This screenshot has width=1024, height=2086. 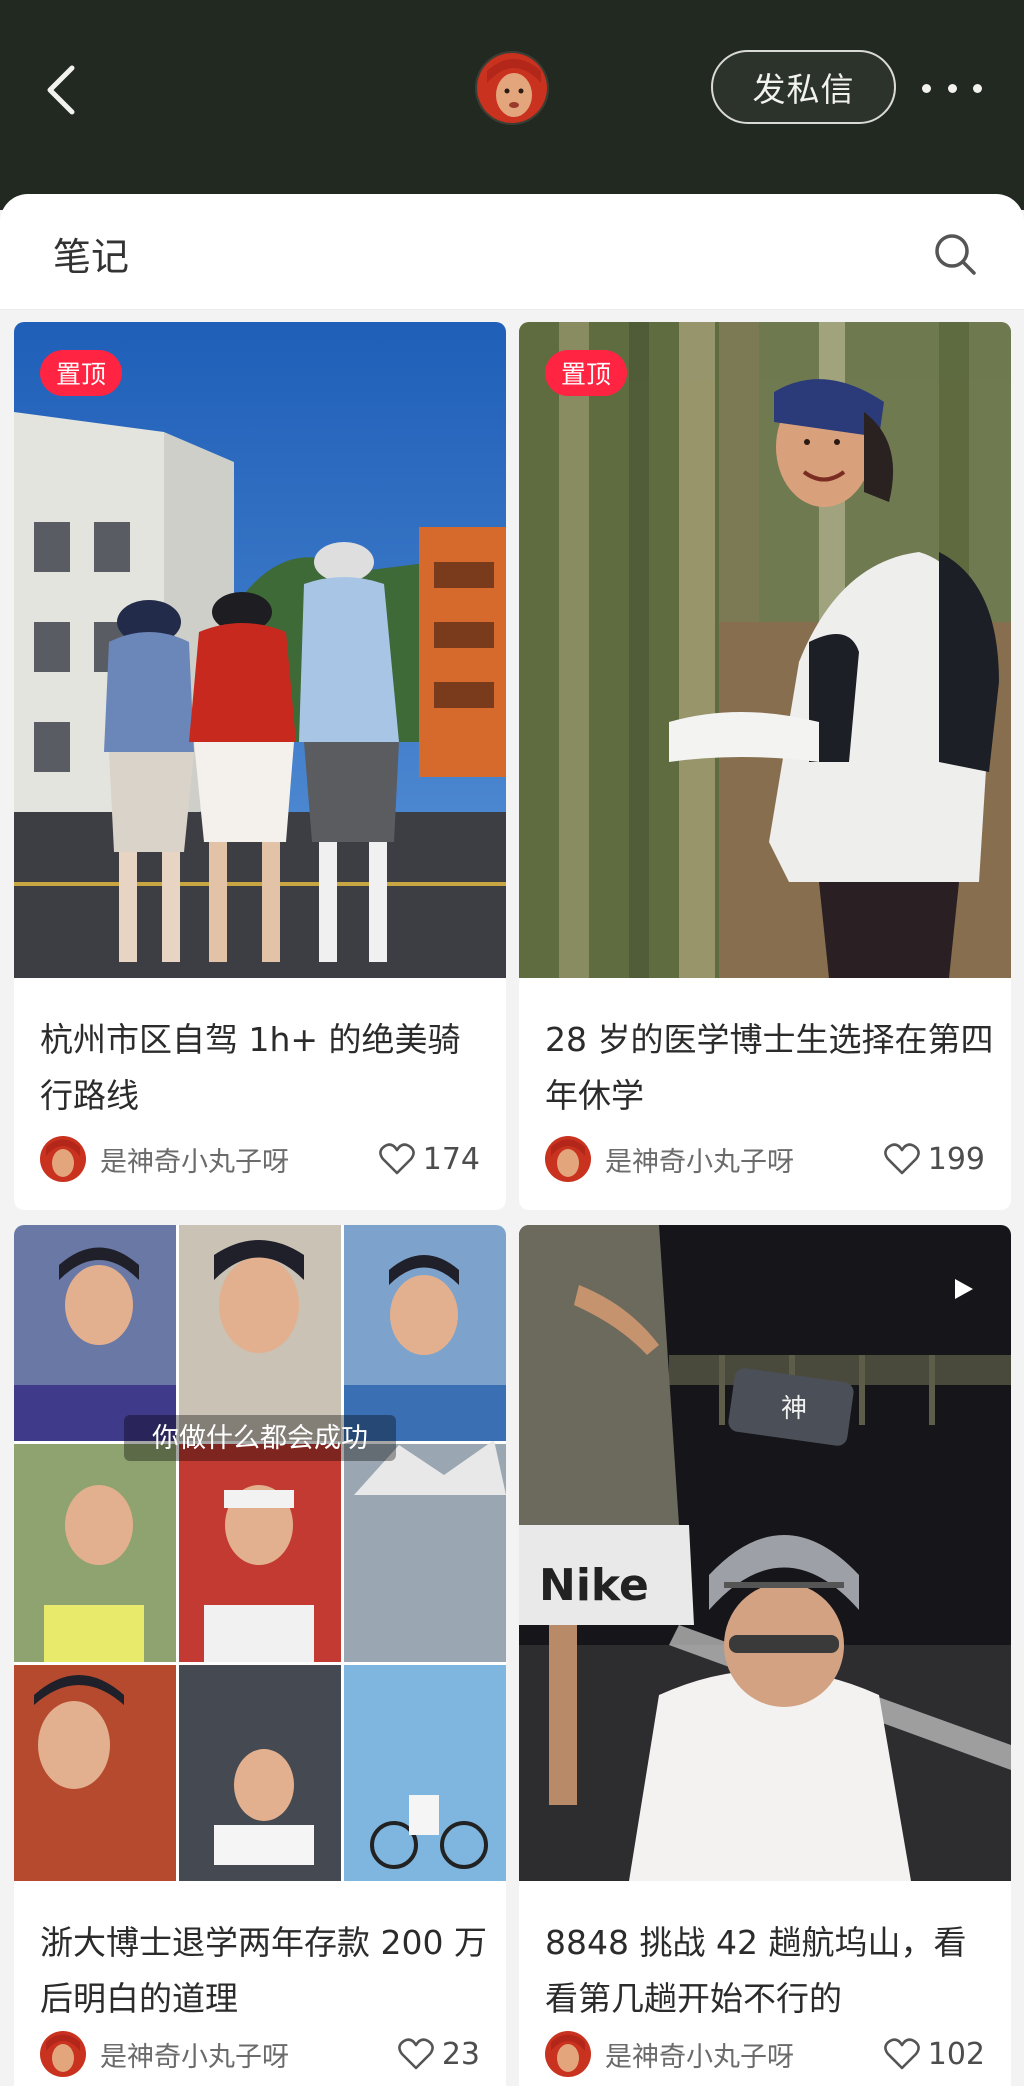 I want to click on cover-caption: 你做什么都会成功, so click(x=260, y=1438).